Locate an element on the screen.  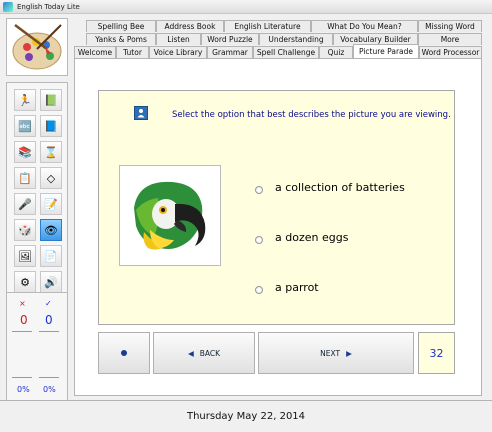
tab-understanding: Understanding is located at coordinates (296, 39).